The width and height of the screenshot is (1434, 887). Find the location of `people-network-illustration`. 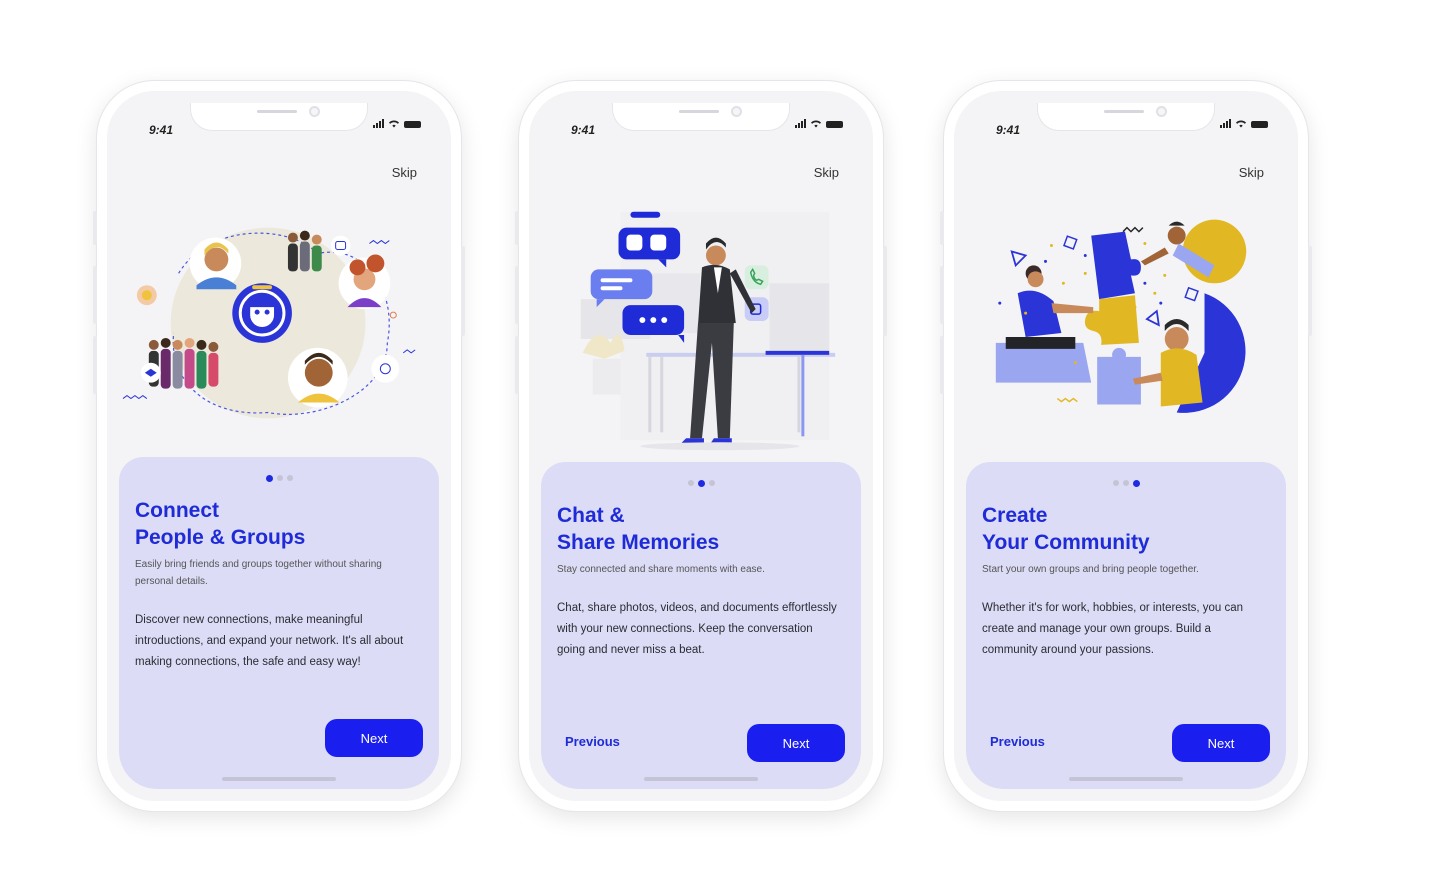

people-network-illustration is located at coordinates (269, 323).